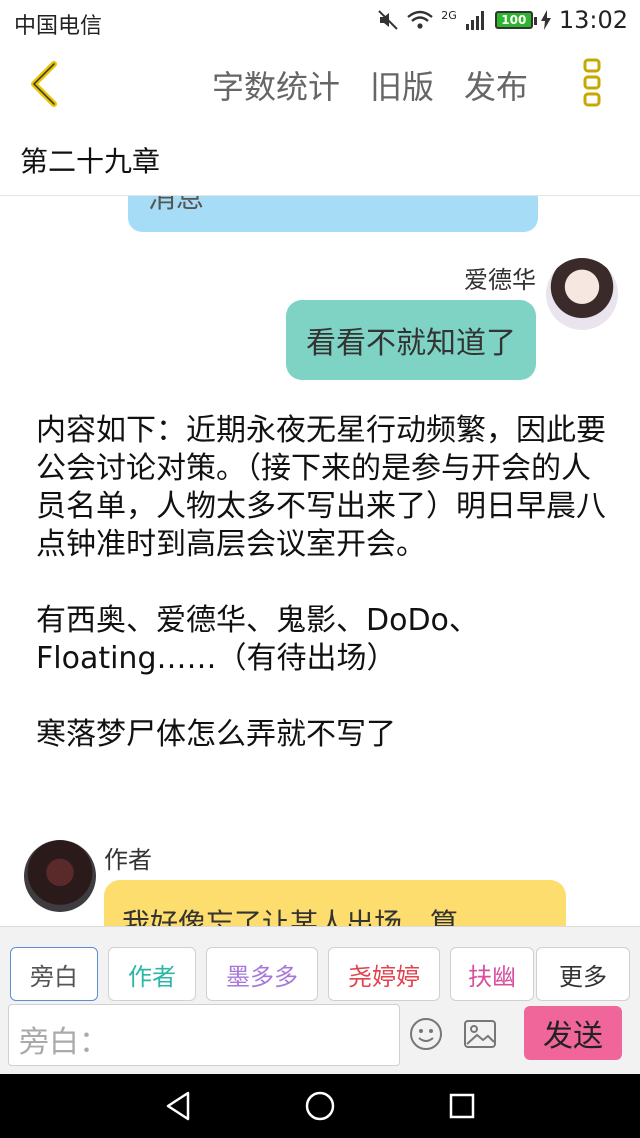  What do you see at coordinates (573, 1036) in the screenshot?
I see `send-label: 发送` at bounding box center [573, 1036].